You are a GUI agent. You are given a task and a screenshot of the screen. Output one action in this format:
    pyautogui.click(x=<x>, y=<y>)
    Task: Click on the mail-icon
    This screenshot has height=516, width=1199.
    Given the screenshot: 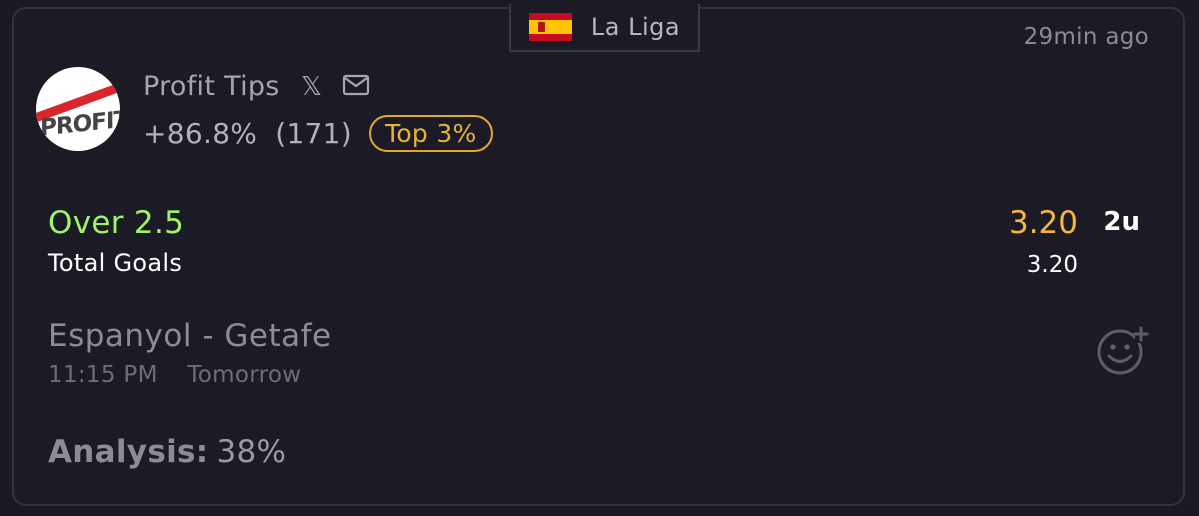 What is the action you would take?
    pyautogui.click(x=356, y=87)
    